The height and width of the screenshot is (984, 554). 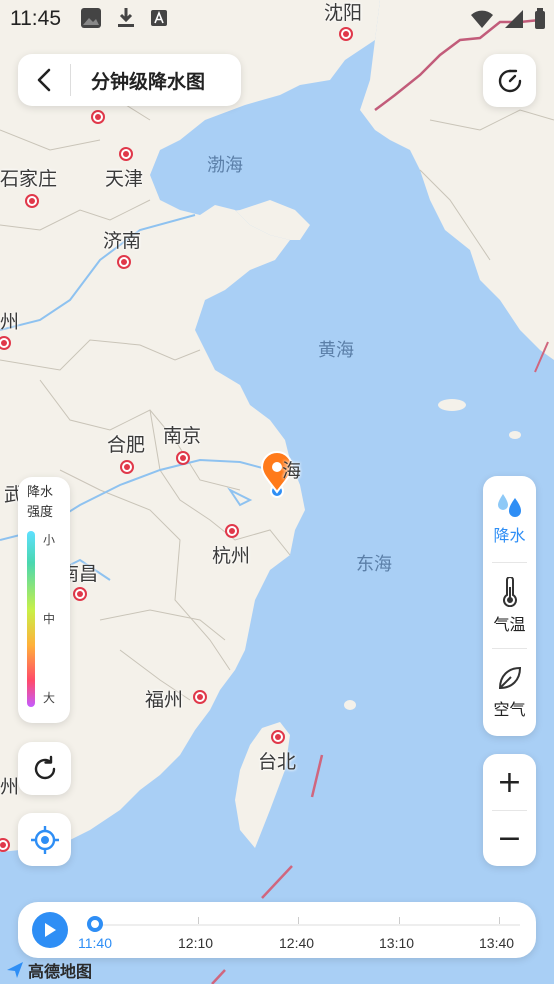 I want to click on locate-button, so click(x=44, y=839).